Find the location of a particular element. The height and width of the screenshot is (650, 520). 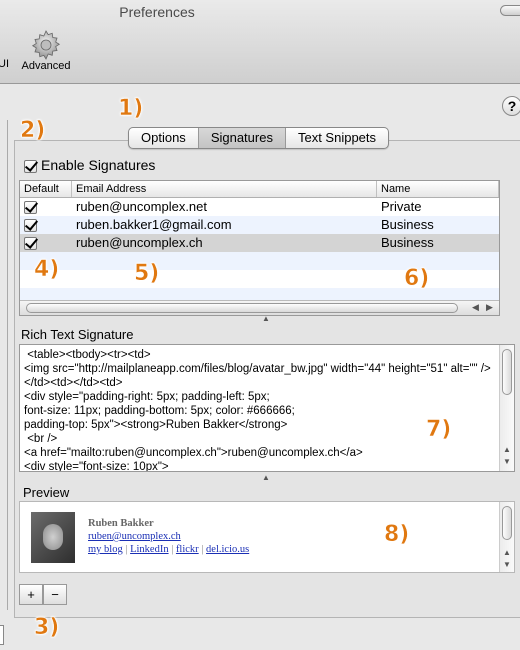

annotation-marker: 8) is located at coordinates (397, 535).